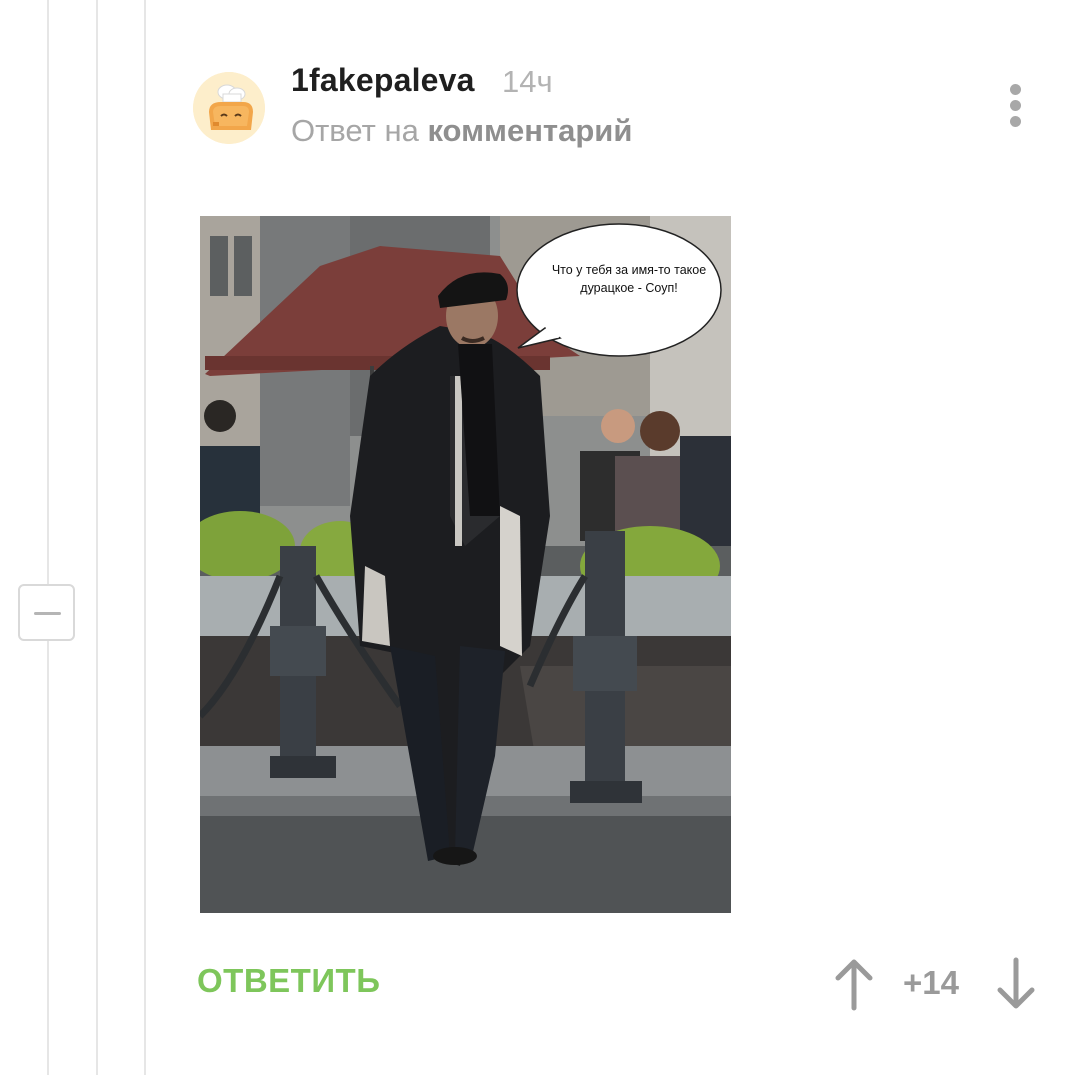  I want to click on reply-button: ОТВЕТИТЬ, so click(288, 981).